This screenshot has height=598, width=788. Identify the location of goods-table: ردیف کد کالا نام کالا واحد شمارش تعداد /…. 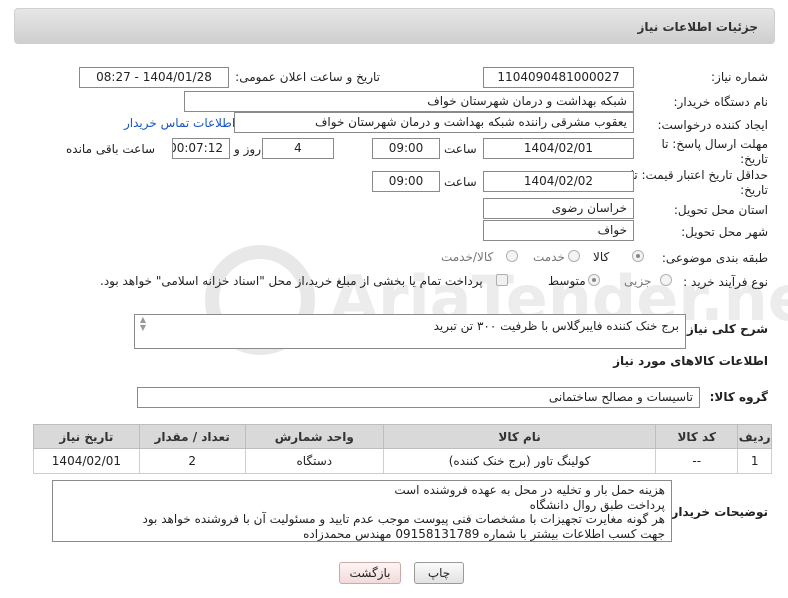
(402, 449).